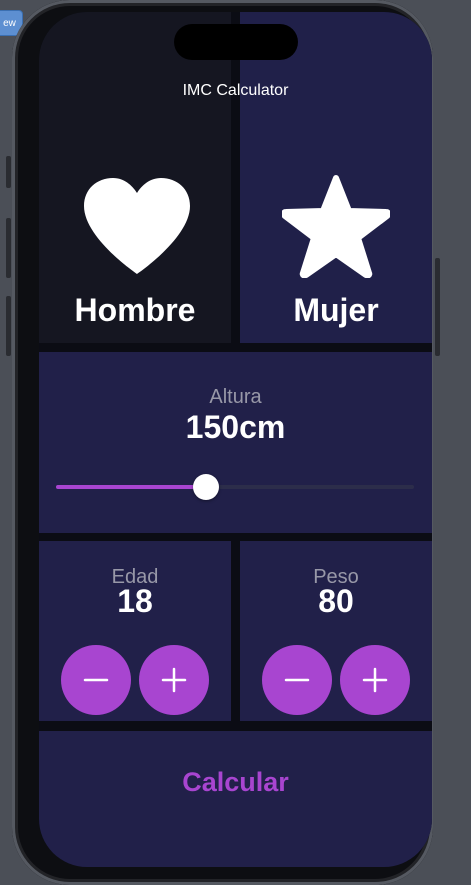 This screenshot has height=885, width=471. What do you see at coordinates (336, 226) in the screenshot?
I see `star-icon` at bounding box center [336, 226].